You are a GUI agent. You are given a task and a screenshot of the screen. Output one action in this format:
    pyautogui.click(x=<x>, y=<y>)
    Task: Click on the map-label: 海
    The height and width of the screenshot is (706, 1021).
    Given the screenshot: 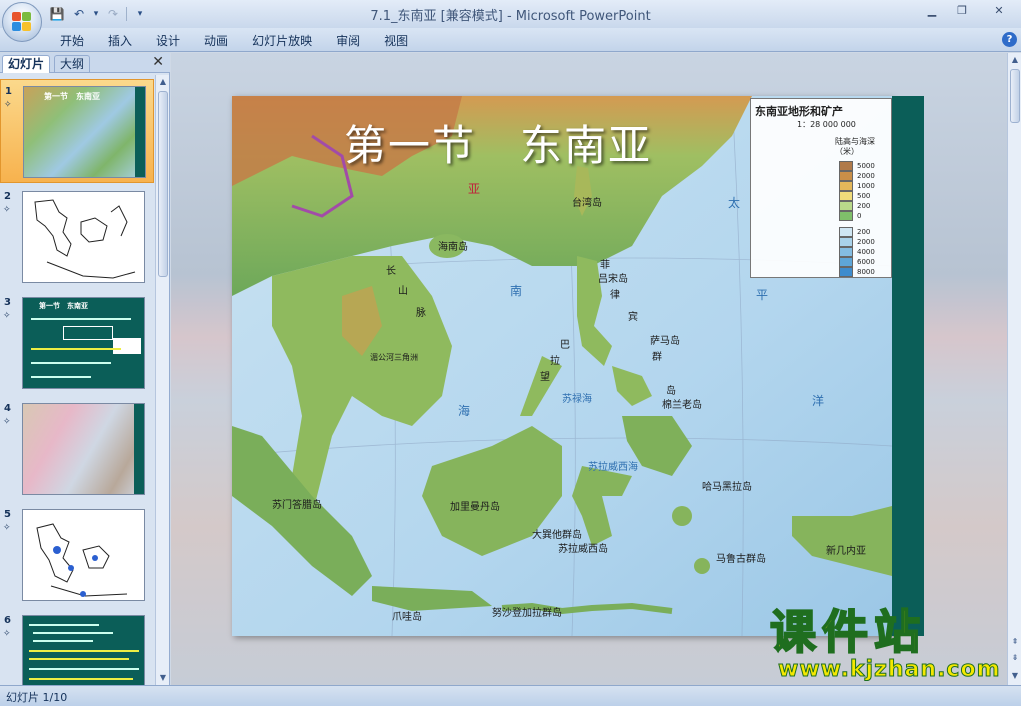 What is the action you would take?
    pyautogui.click(x=464, y=411)
    